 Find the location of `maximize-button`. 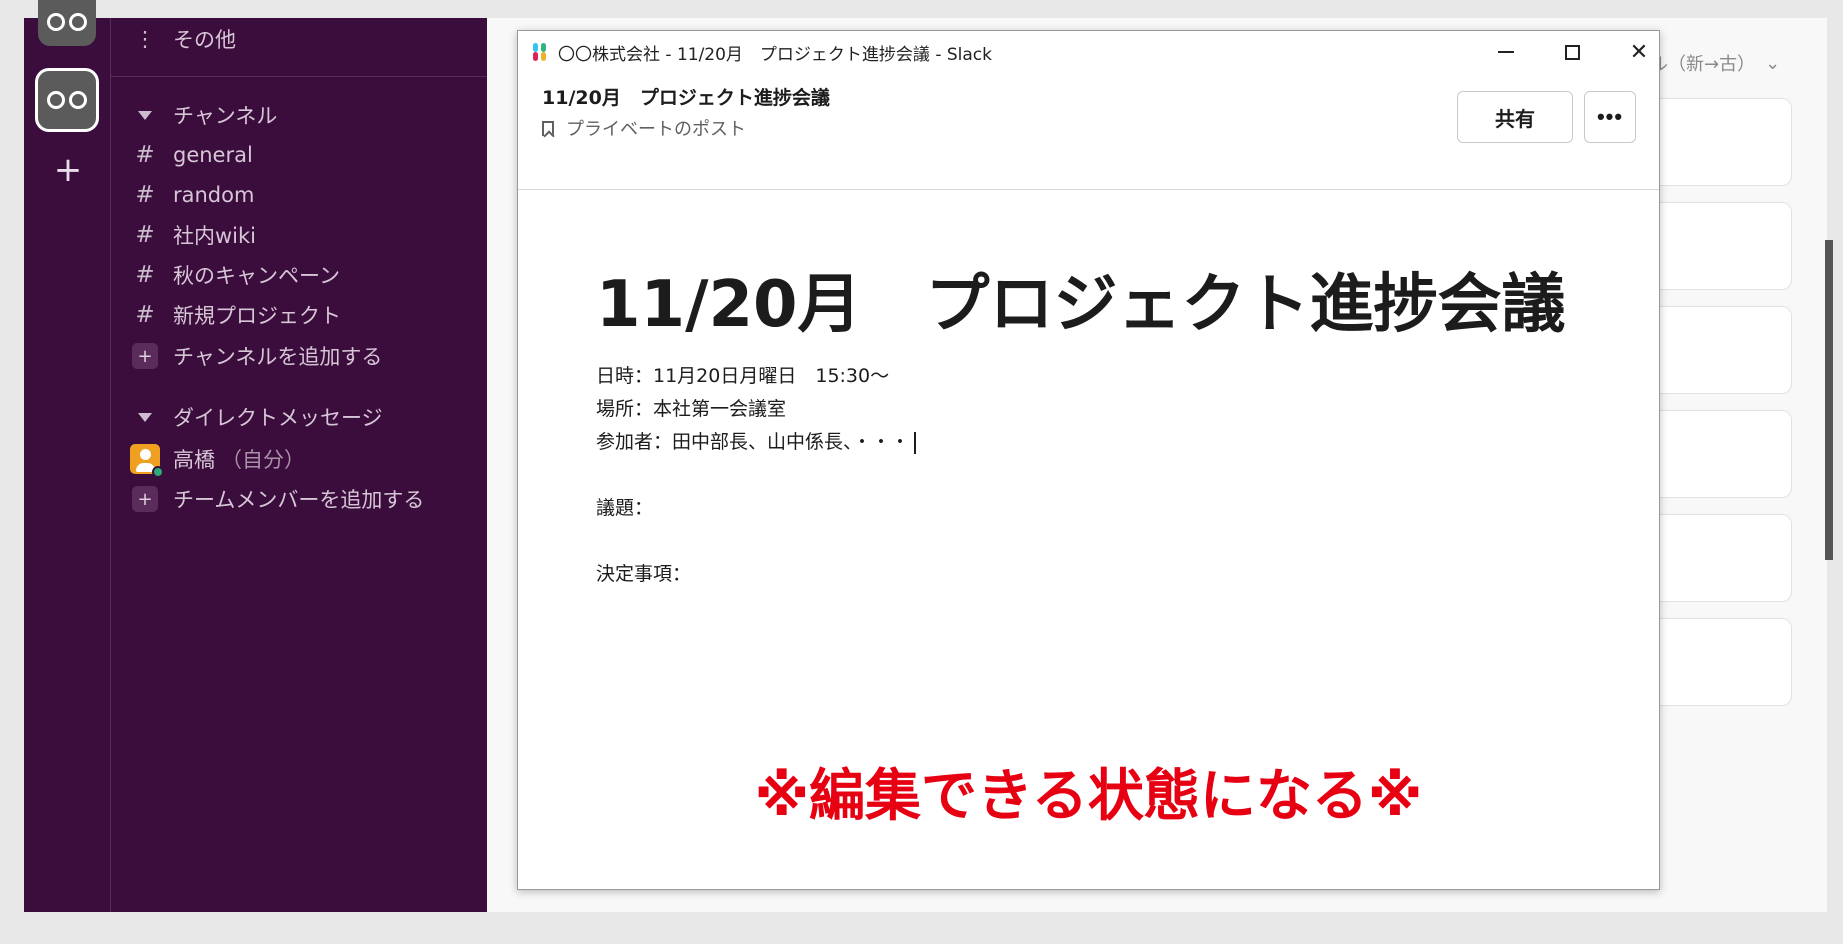

maximize-button is located at coordinates (1572, 52).